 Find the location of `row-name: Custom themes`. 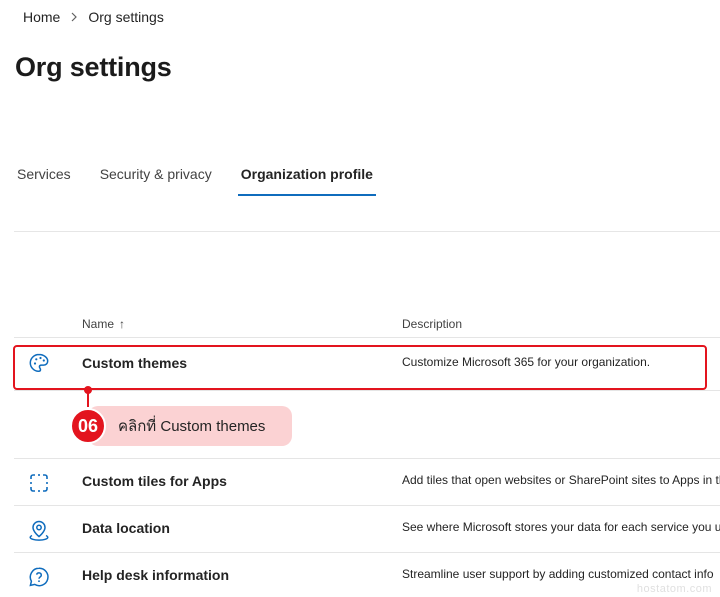

row-name: Custom themes is located at coordinates (134, 363).